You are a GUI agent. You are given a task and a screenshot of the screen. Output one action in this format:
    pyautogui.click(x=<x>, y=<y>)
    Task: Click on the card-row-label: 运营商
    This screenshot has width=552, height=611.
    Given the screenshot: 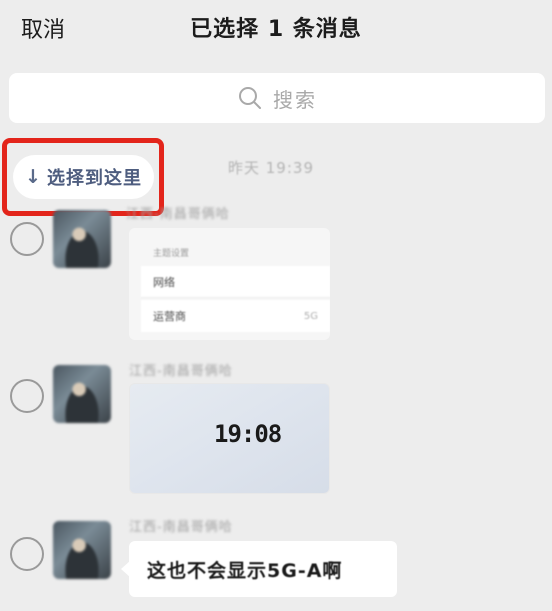 What is the action you would take?
    pyautogui.click(x=169, y=316)
    